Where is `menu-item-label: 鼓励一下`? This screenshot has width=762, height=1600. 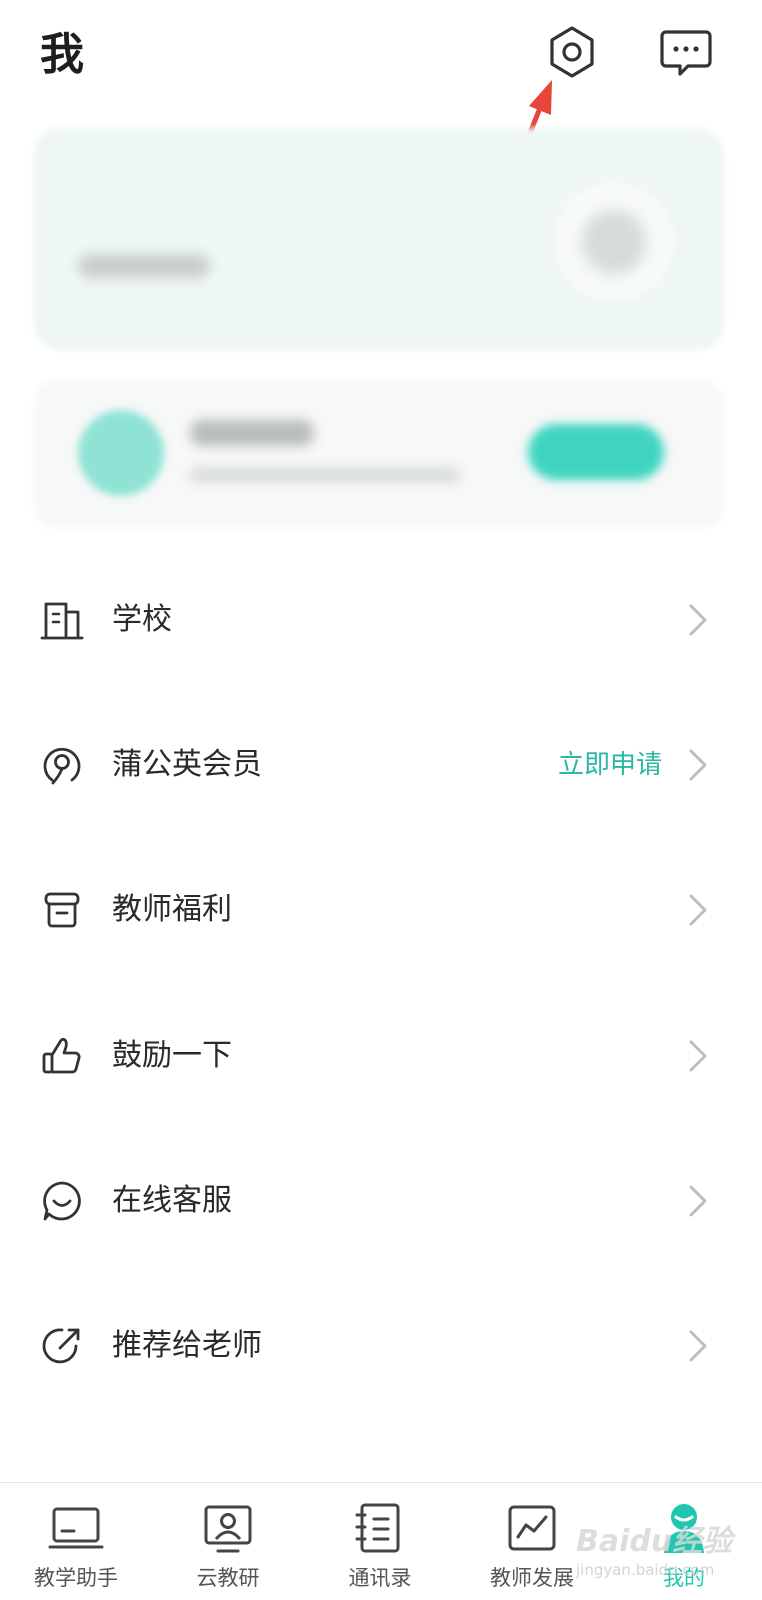
menu-item-label: 鼓励一下 is located at coordinates (172, 1055).